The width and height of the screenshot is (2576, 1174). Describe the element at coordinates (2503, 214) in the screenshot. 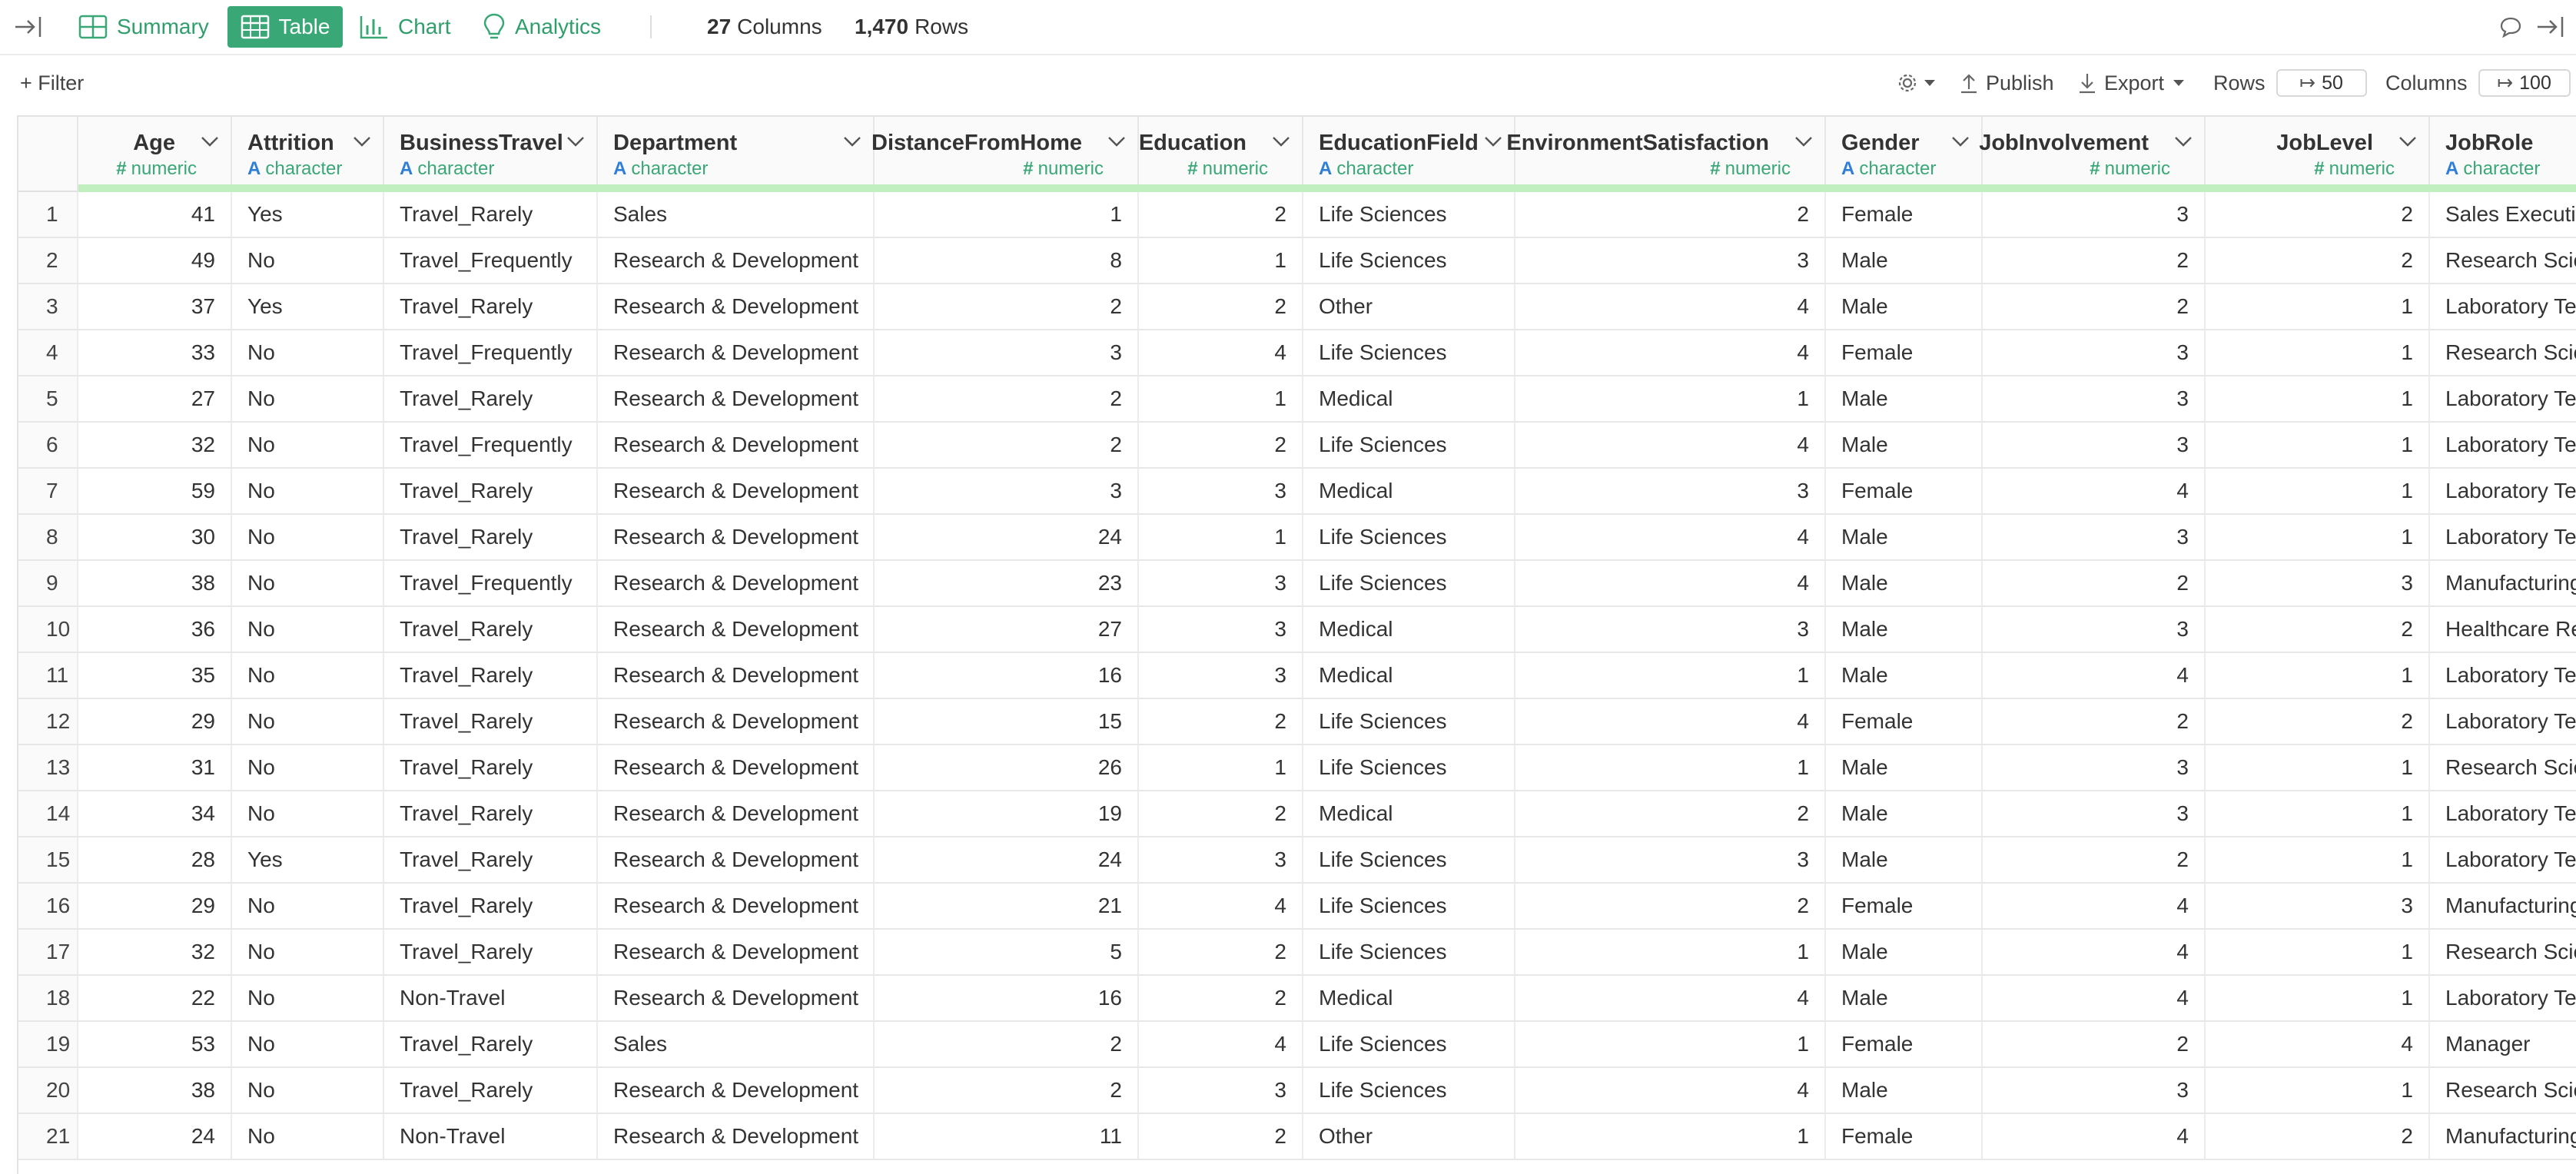

I see `table-cell: Sales Executive` at that location.